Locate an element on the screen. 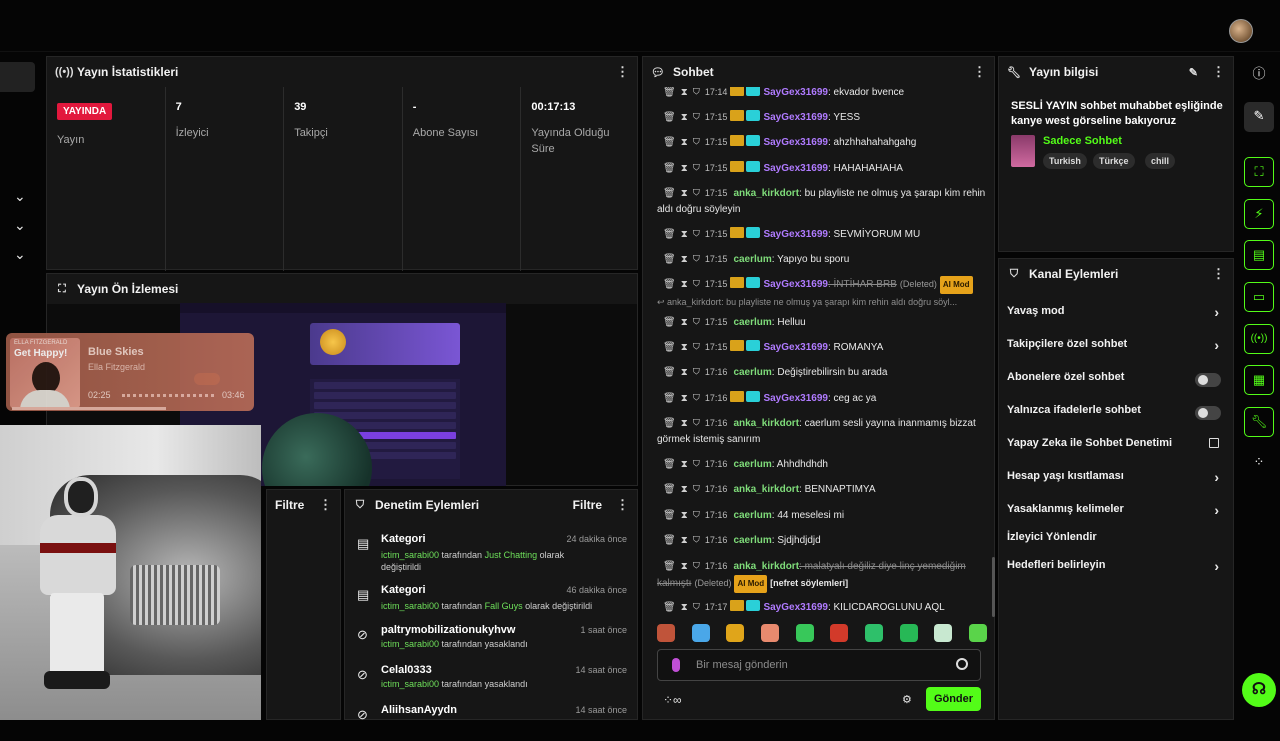 The width and height of the screenshot is (1280, 741). mic-icon is located at coordinates (676, 665).